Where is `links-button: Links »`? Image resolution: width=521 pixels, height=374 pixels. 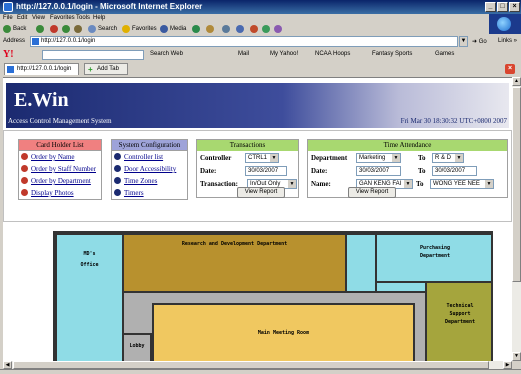
links-button: Links » is located at coordinates (507, 41).